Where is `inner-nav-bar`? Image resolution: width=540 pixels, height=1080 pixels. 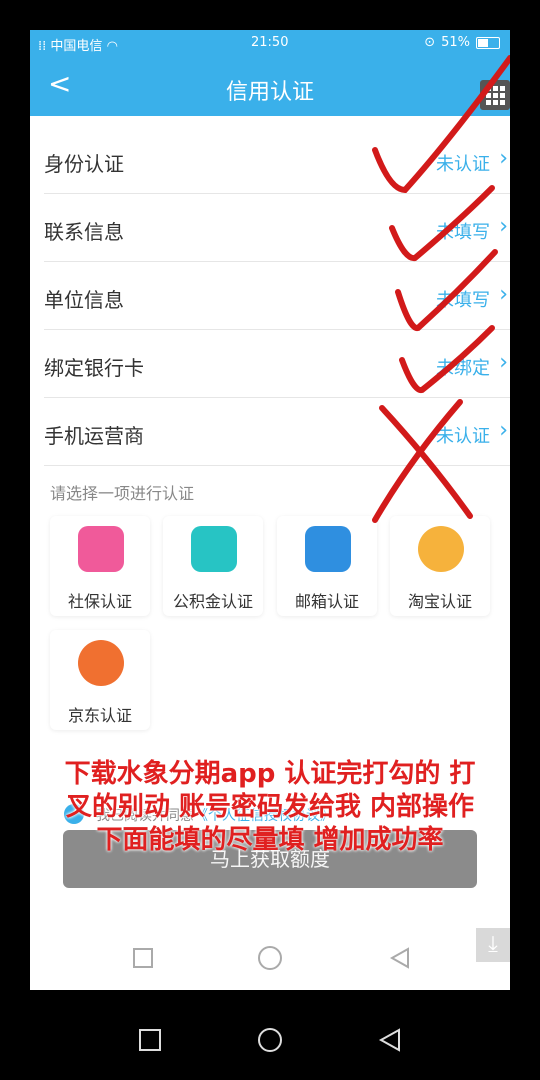
inner-nav-bar is located at coordinates (271, 958).